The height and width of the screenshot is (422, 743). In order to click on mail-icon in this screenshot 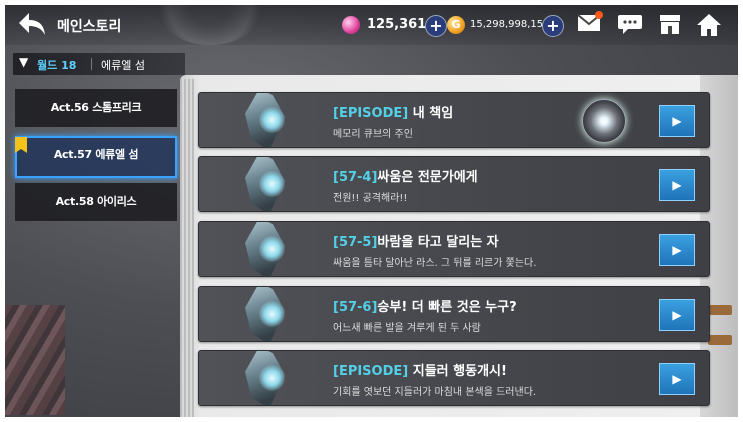, I will do `click(589, 24)`.